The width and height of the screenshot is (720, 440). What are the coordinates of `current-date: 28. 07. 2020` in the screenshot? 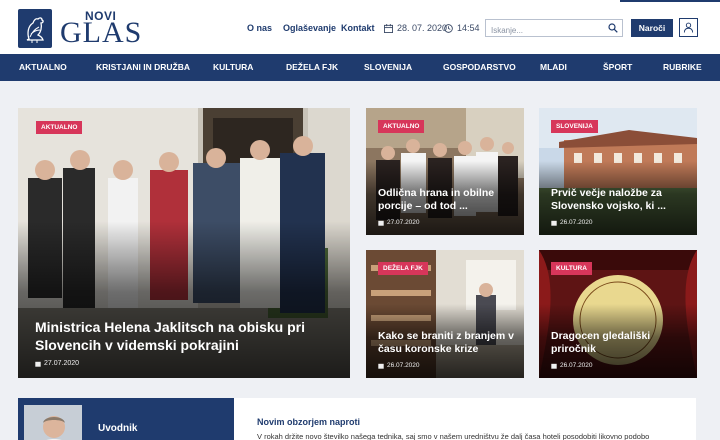 It's located at (415, 28).